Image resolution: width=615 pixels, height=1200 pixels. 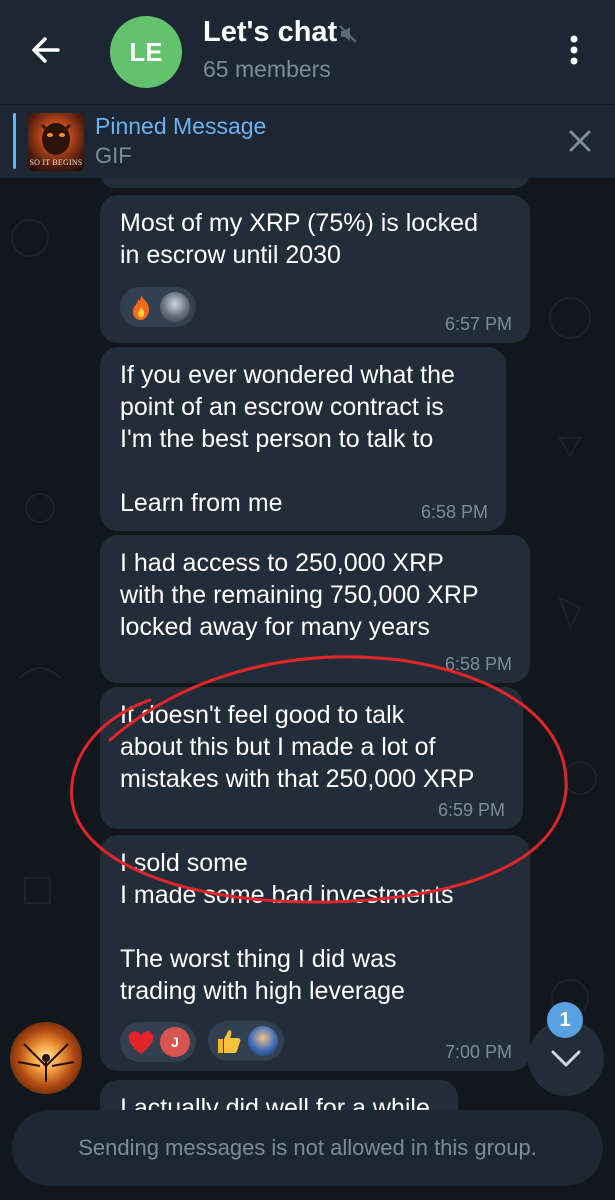 What do you see at coordinates (158, 1042) in the screenshot?
I see `reaction-heart: J` at bounding box center [158, 1042].